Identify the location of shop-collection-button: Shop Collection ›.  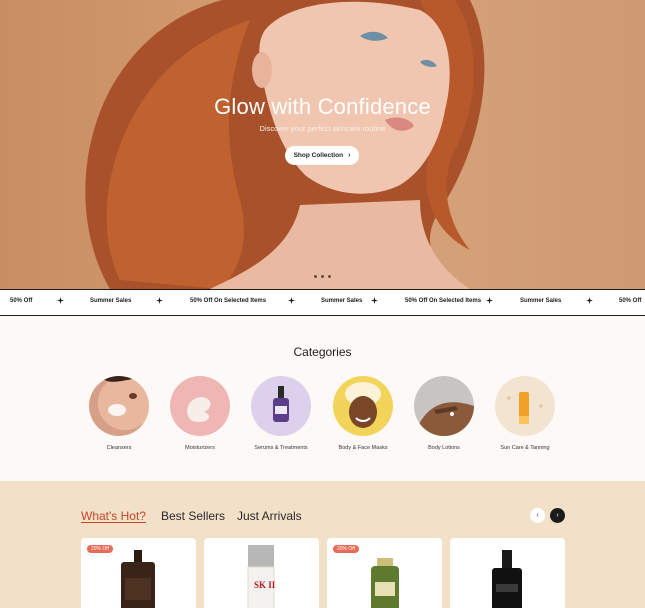
(322, 155).